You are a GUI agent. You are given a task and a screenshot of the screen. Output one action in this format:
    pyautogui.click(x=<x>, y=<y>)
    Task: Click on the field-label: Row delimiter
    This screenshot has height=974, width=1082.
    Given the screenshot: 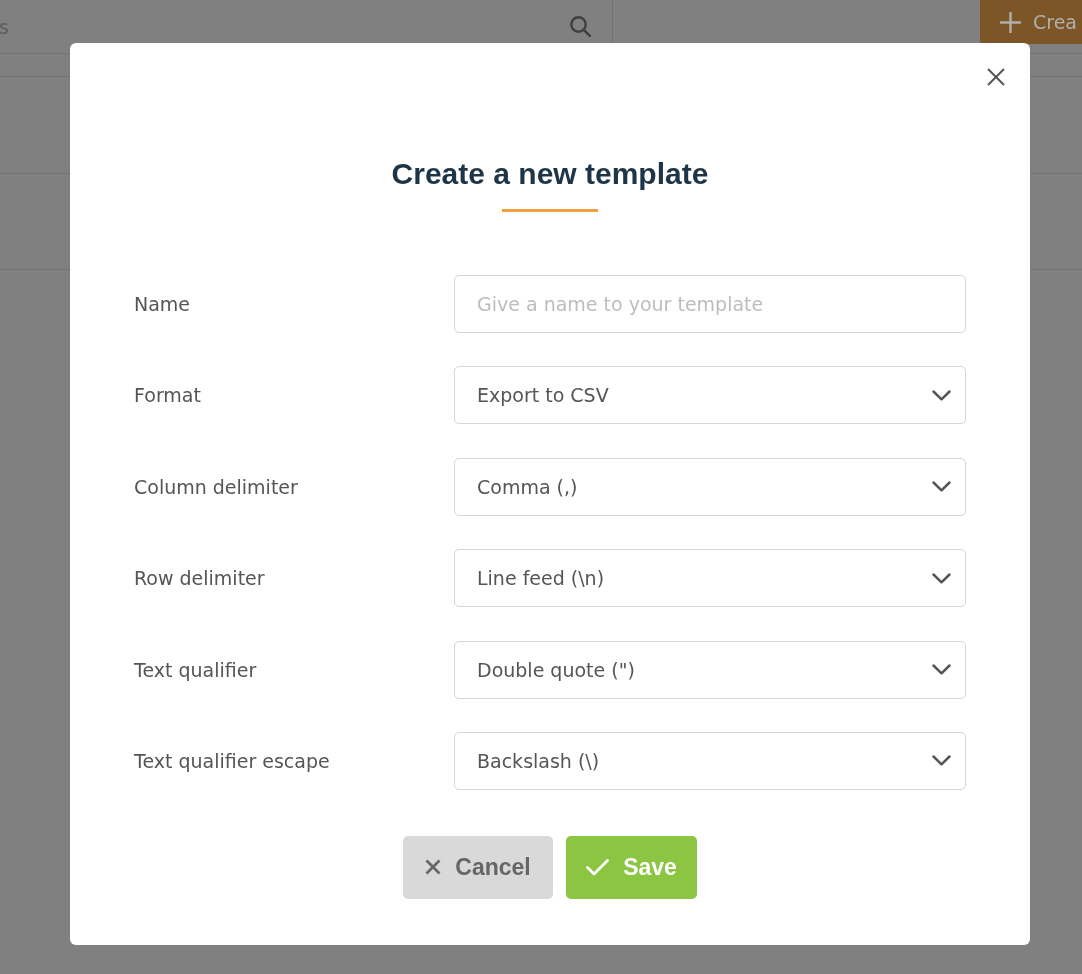 What is the action you would take?
    pyautogui.click(x=199, y=578)
    